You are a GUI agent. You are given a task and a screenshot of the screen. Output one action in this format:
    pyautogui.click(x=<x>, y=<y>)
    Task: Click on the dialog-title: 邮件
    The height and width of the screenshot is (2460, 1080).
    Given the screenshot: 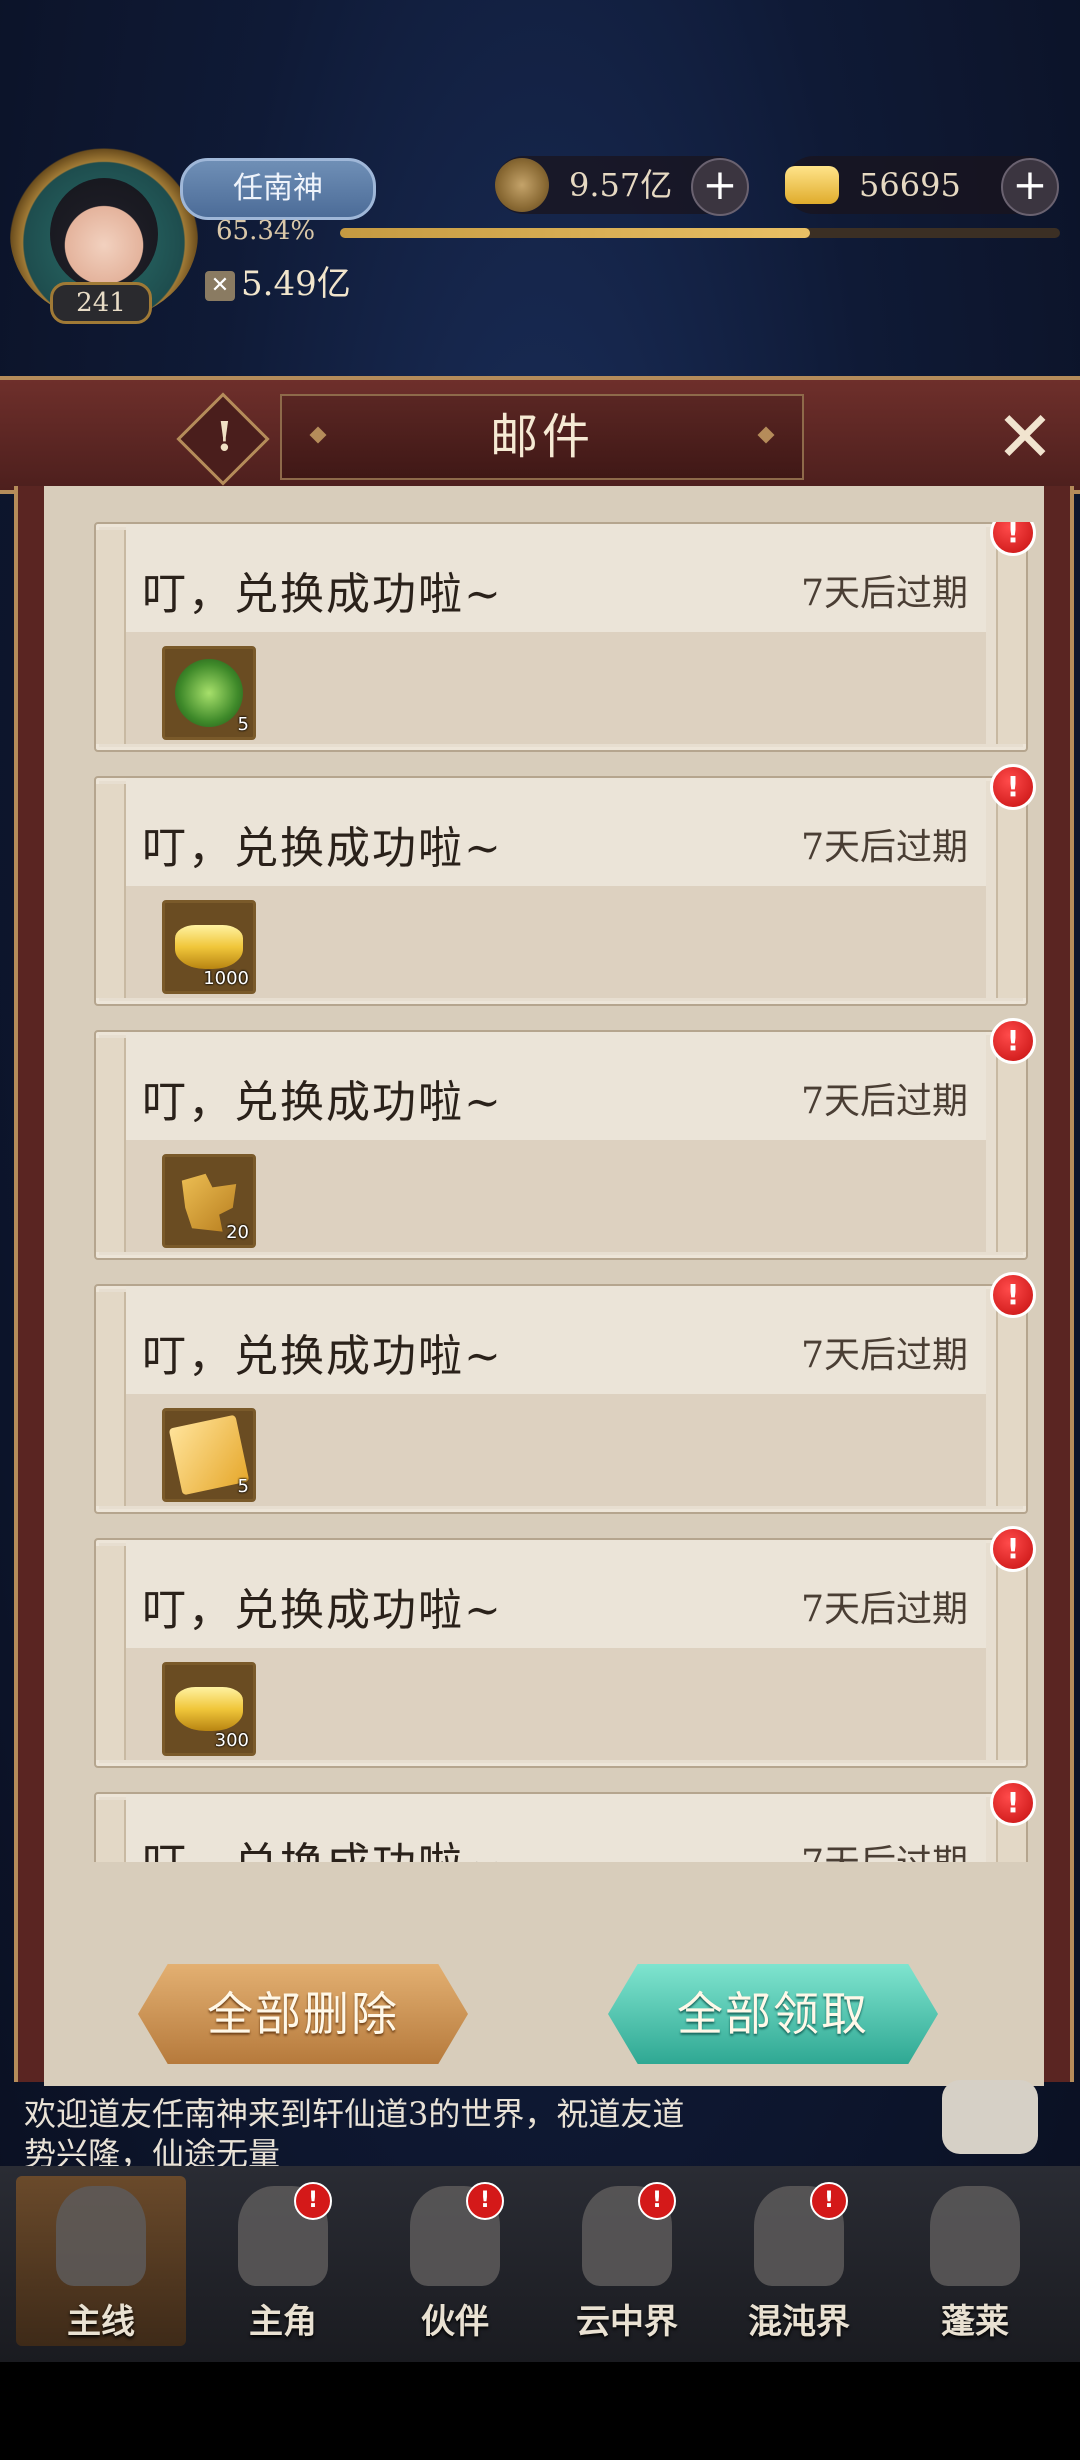 What is the action you would take?
    pyautogui.click(x=542, y=437)
    